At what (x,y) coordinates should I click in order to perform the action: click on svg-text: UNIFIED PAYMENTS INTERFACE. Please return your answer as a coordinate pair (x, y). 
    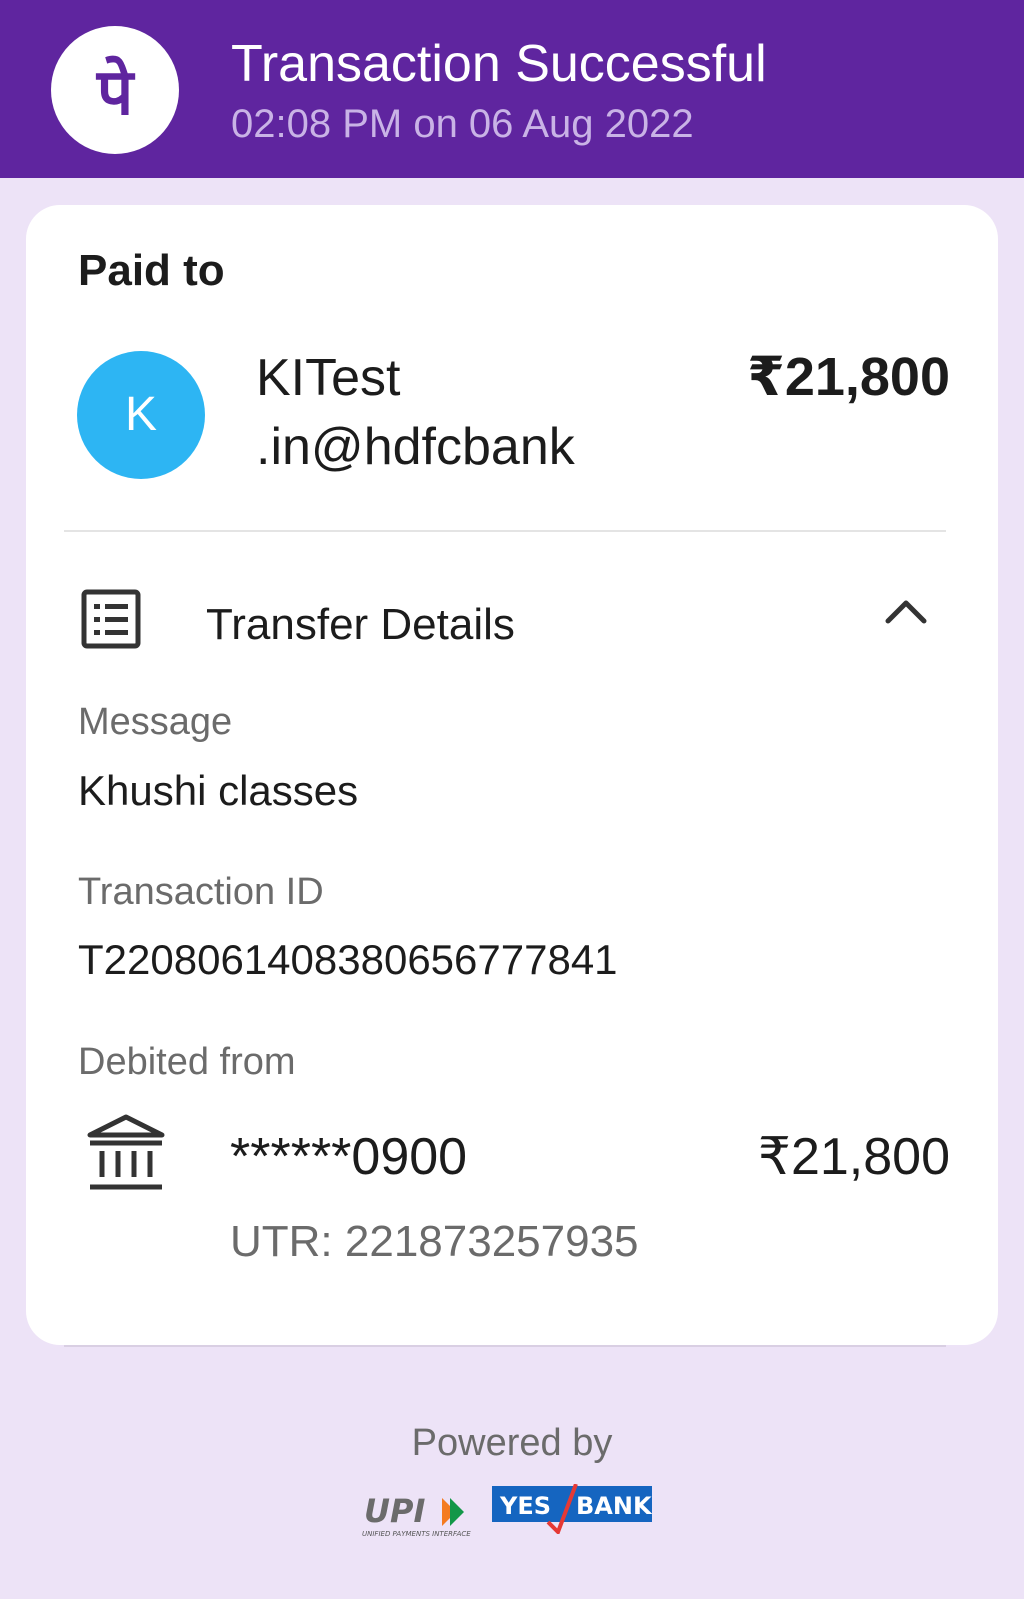
    Looking at the image, I should click on (416, 1534).